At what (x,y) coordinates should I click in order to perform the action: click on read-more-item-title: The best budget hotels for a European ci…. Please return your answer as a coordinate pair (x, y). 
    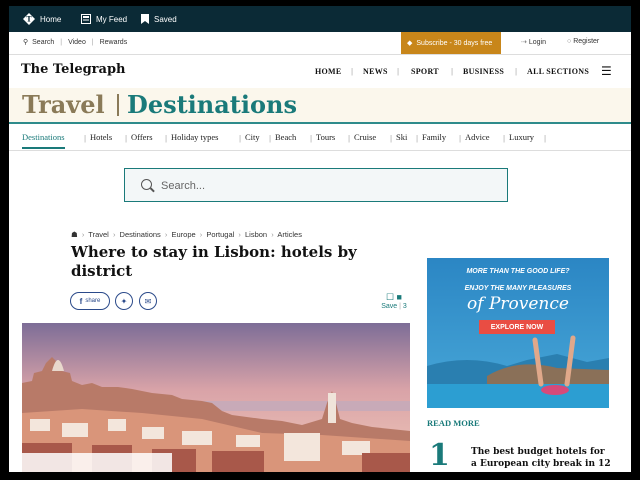
    Looking at the image, I should click on (541, 458).